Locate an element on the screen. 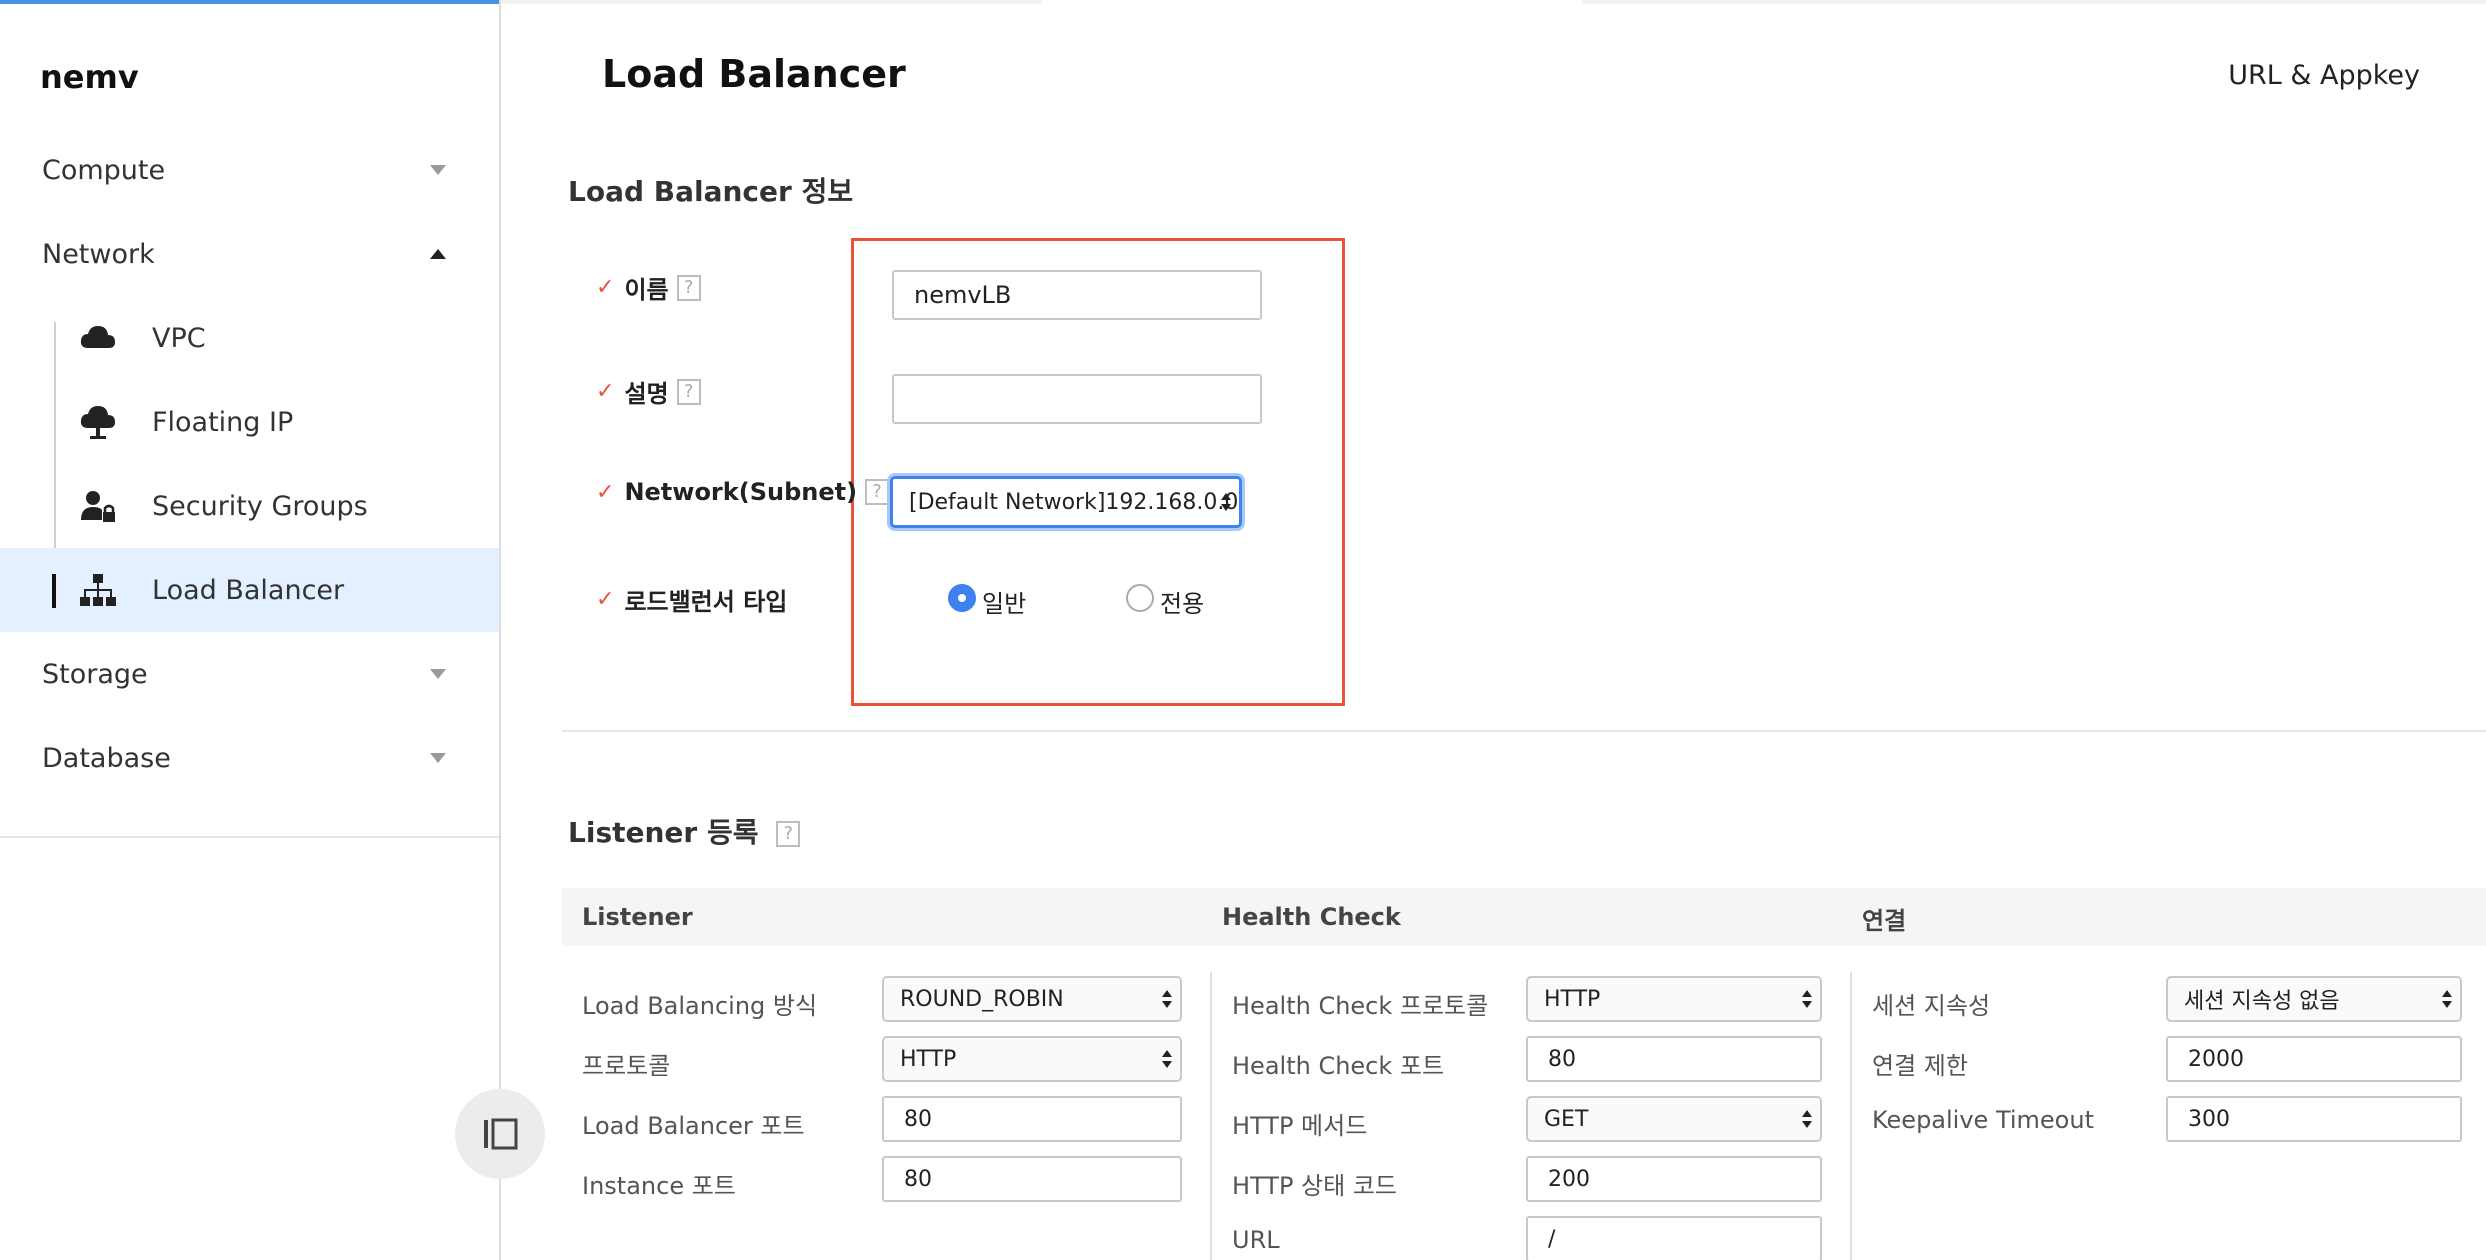  chevron-up-icon is located at coordinates (438, 254).